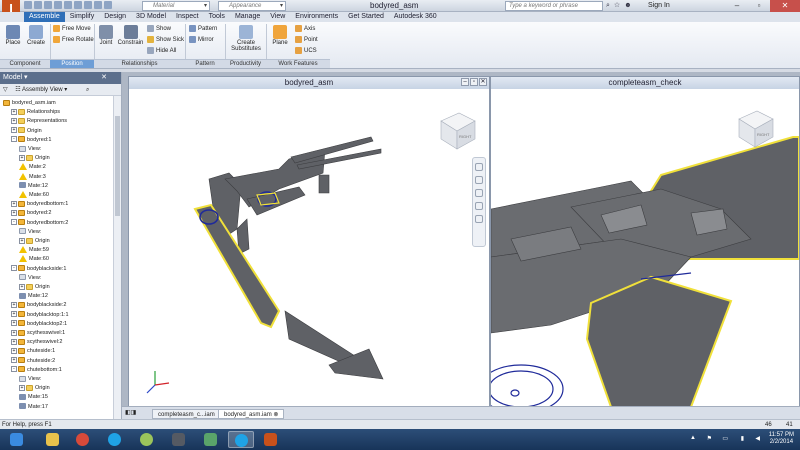 The height and width of the screenshot is (450, 800). Describe the element at coordinates (39, 121) in the screenshot. I see `tree-node: + Representations` at that location.